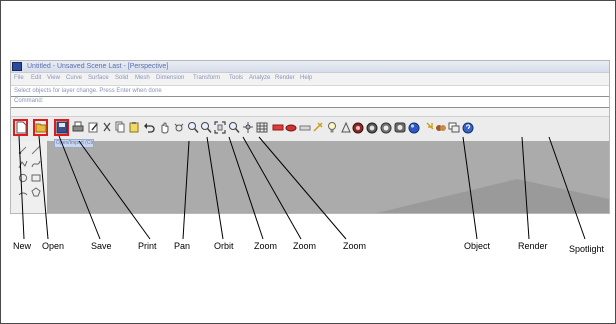 The image size is (616, 324). Describe the element at coordinates (533, 246) in the screenshot. I see `label-render: Render` at that location.